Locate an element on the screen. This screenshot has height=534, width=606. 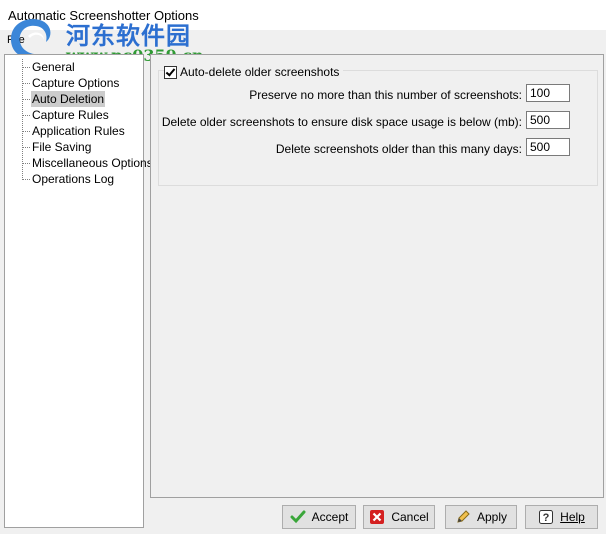
apply-button: Apply is located at coordinates (481, 517).